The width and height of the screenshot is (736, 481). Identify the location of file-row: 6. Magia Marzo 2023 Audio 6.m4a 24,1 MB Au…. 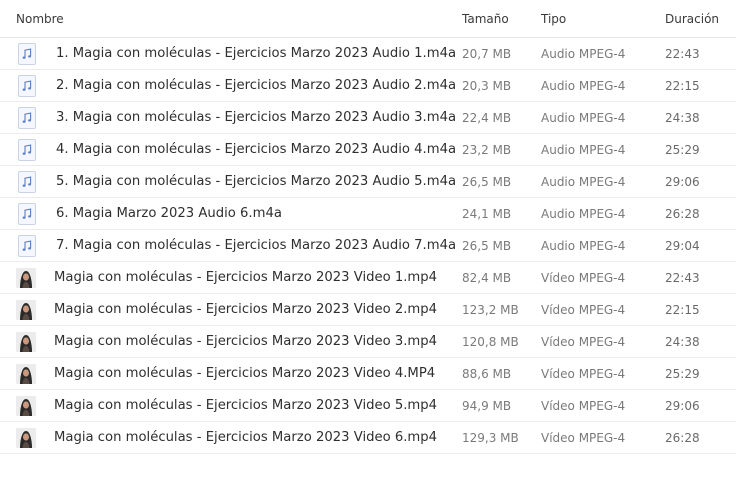
(368, 214).